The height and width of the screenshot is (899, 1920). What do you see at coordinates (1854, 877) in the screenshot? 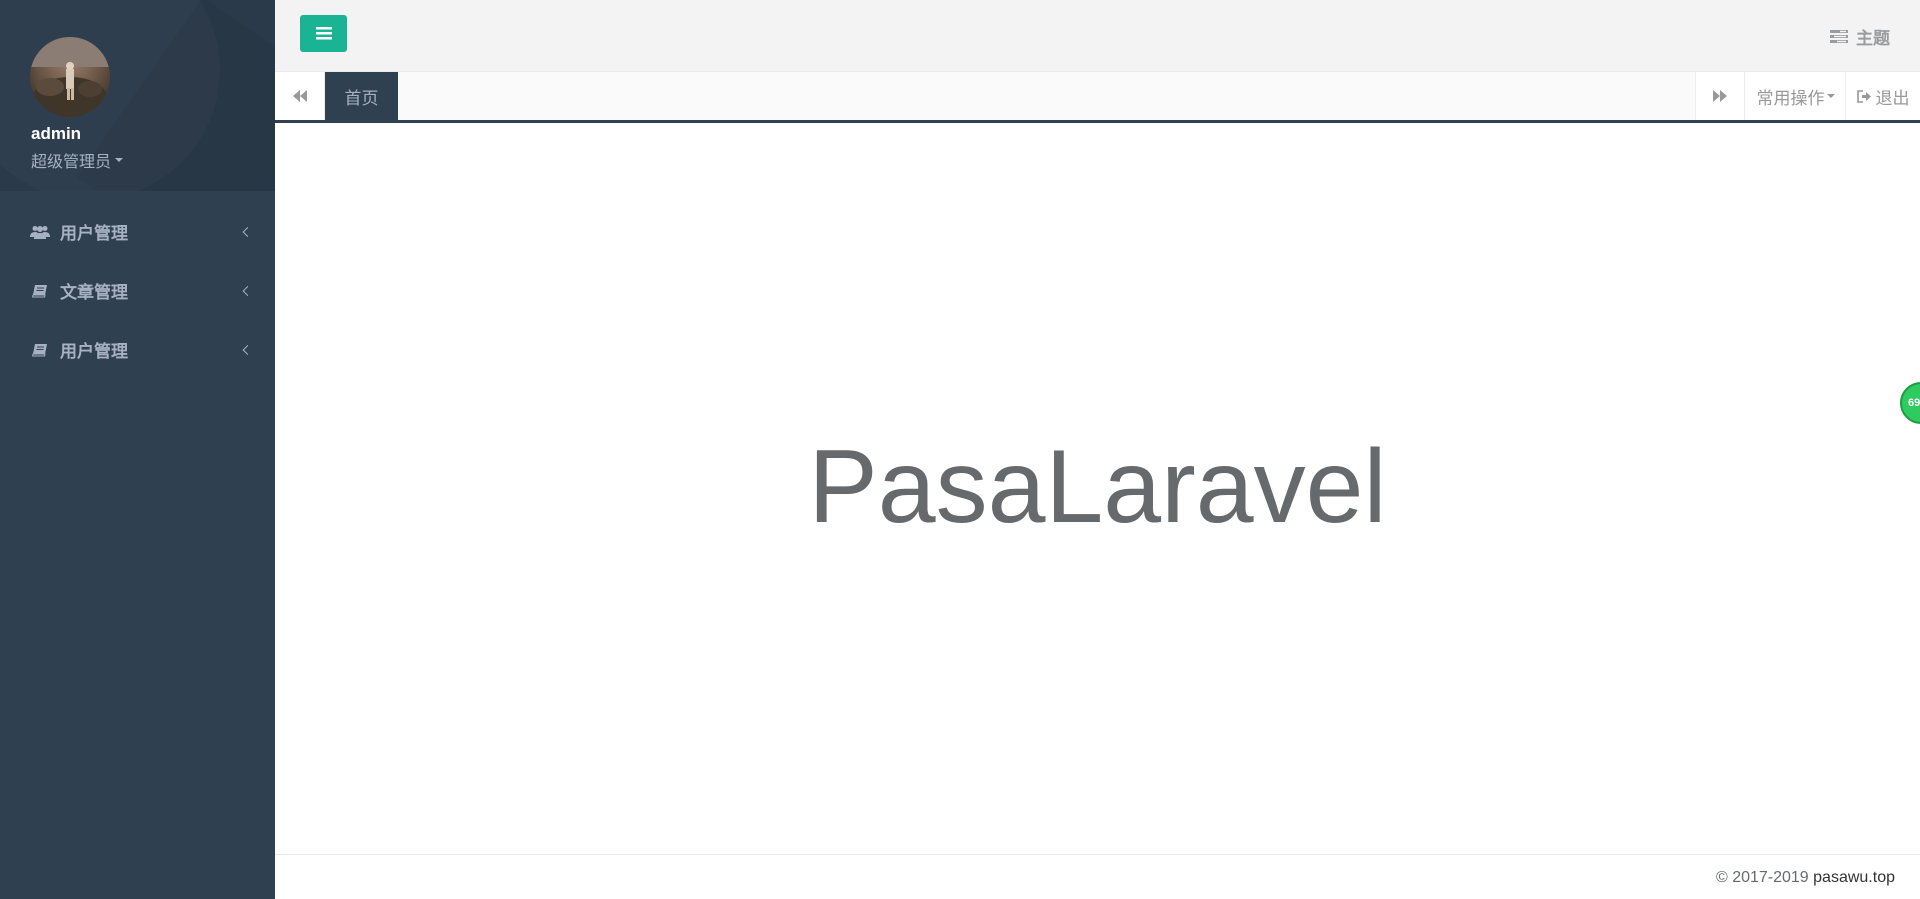
I see `footer-site-link: pasawu.top` at bounding box center [1854, 877].